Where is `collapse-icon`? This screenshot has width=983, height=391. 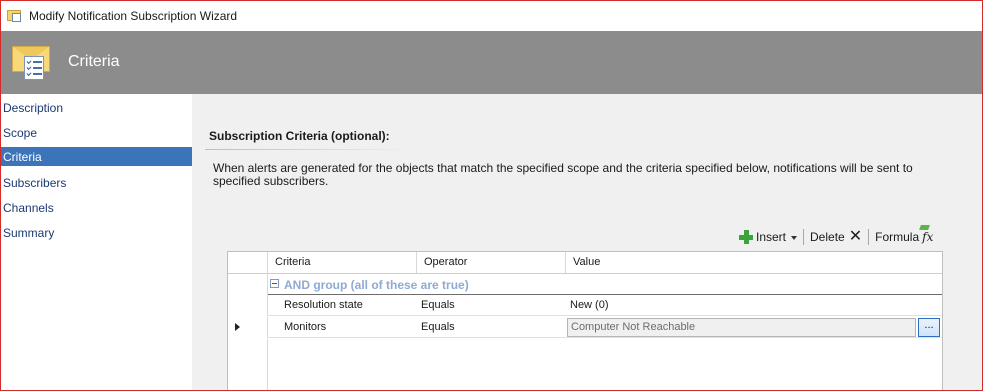 collapse-icon is located at coordinates (274, 283).